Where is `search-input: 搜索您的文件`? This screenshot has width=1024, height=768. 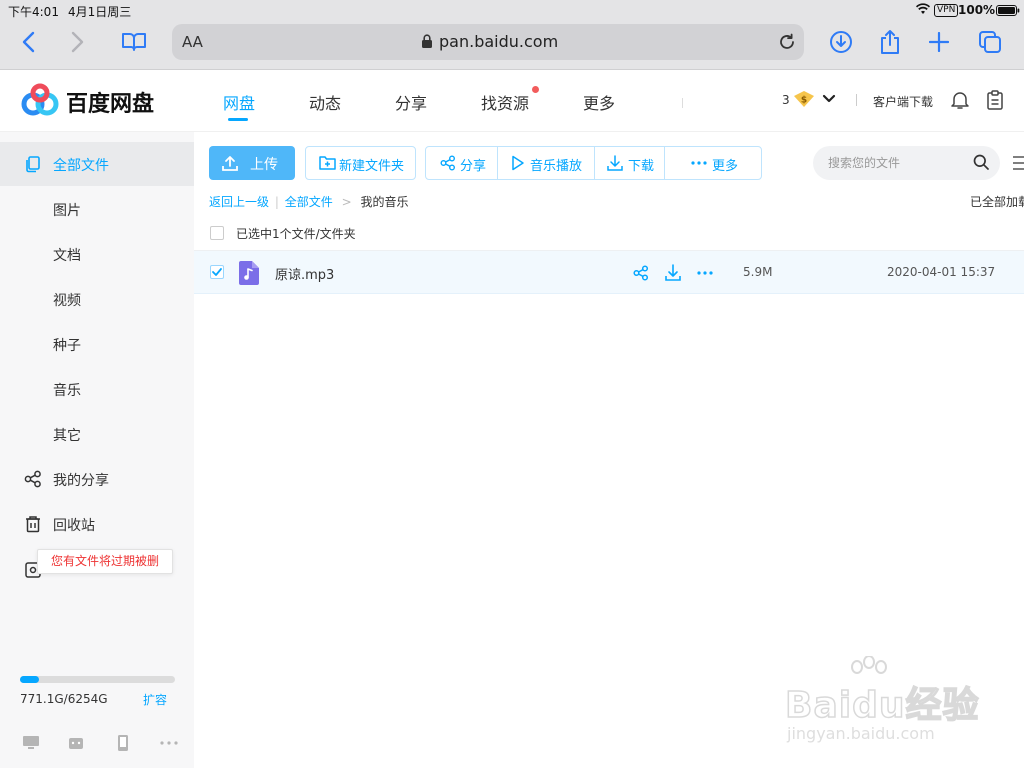
search-input: 搜索您的文件 is located at coordinates (906, 163).